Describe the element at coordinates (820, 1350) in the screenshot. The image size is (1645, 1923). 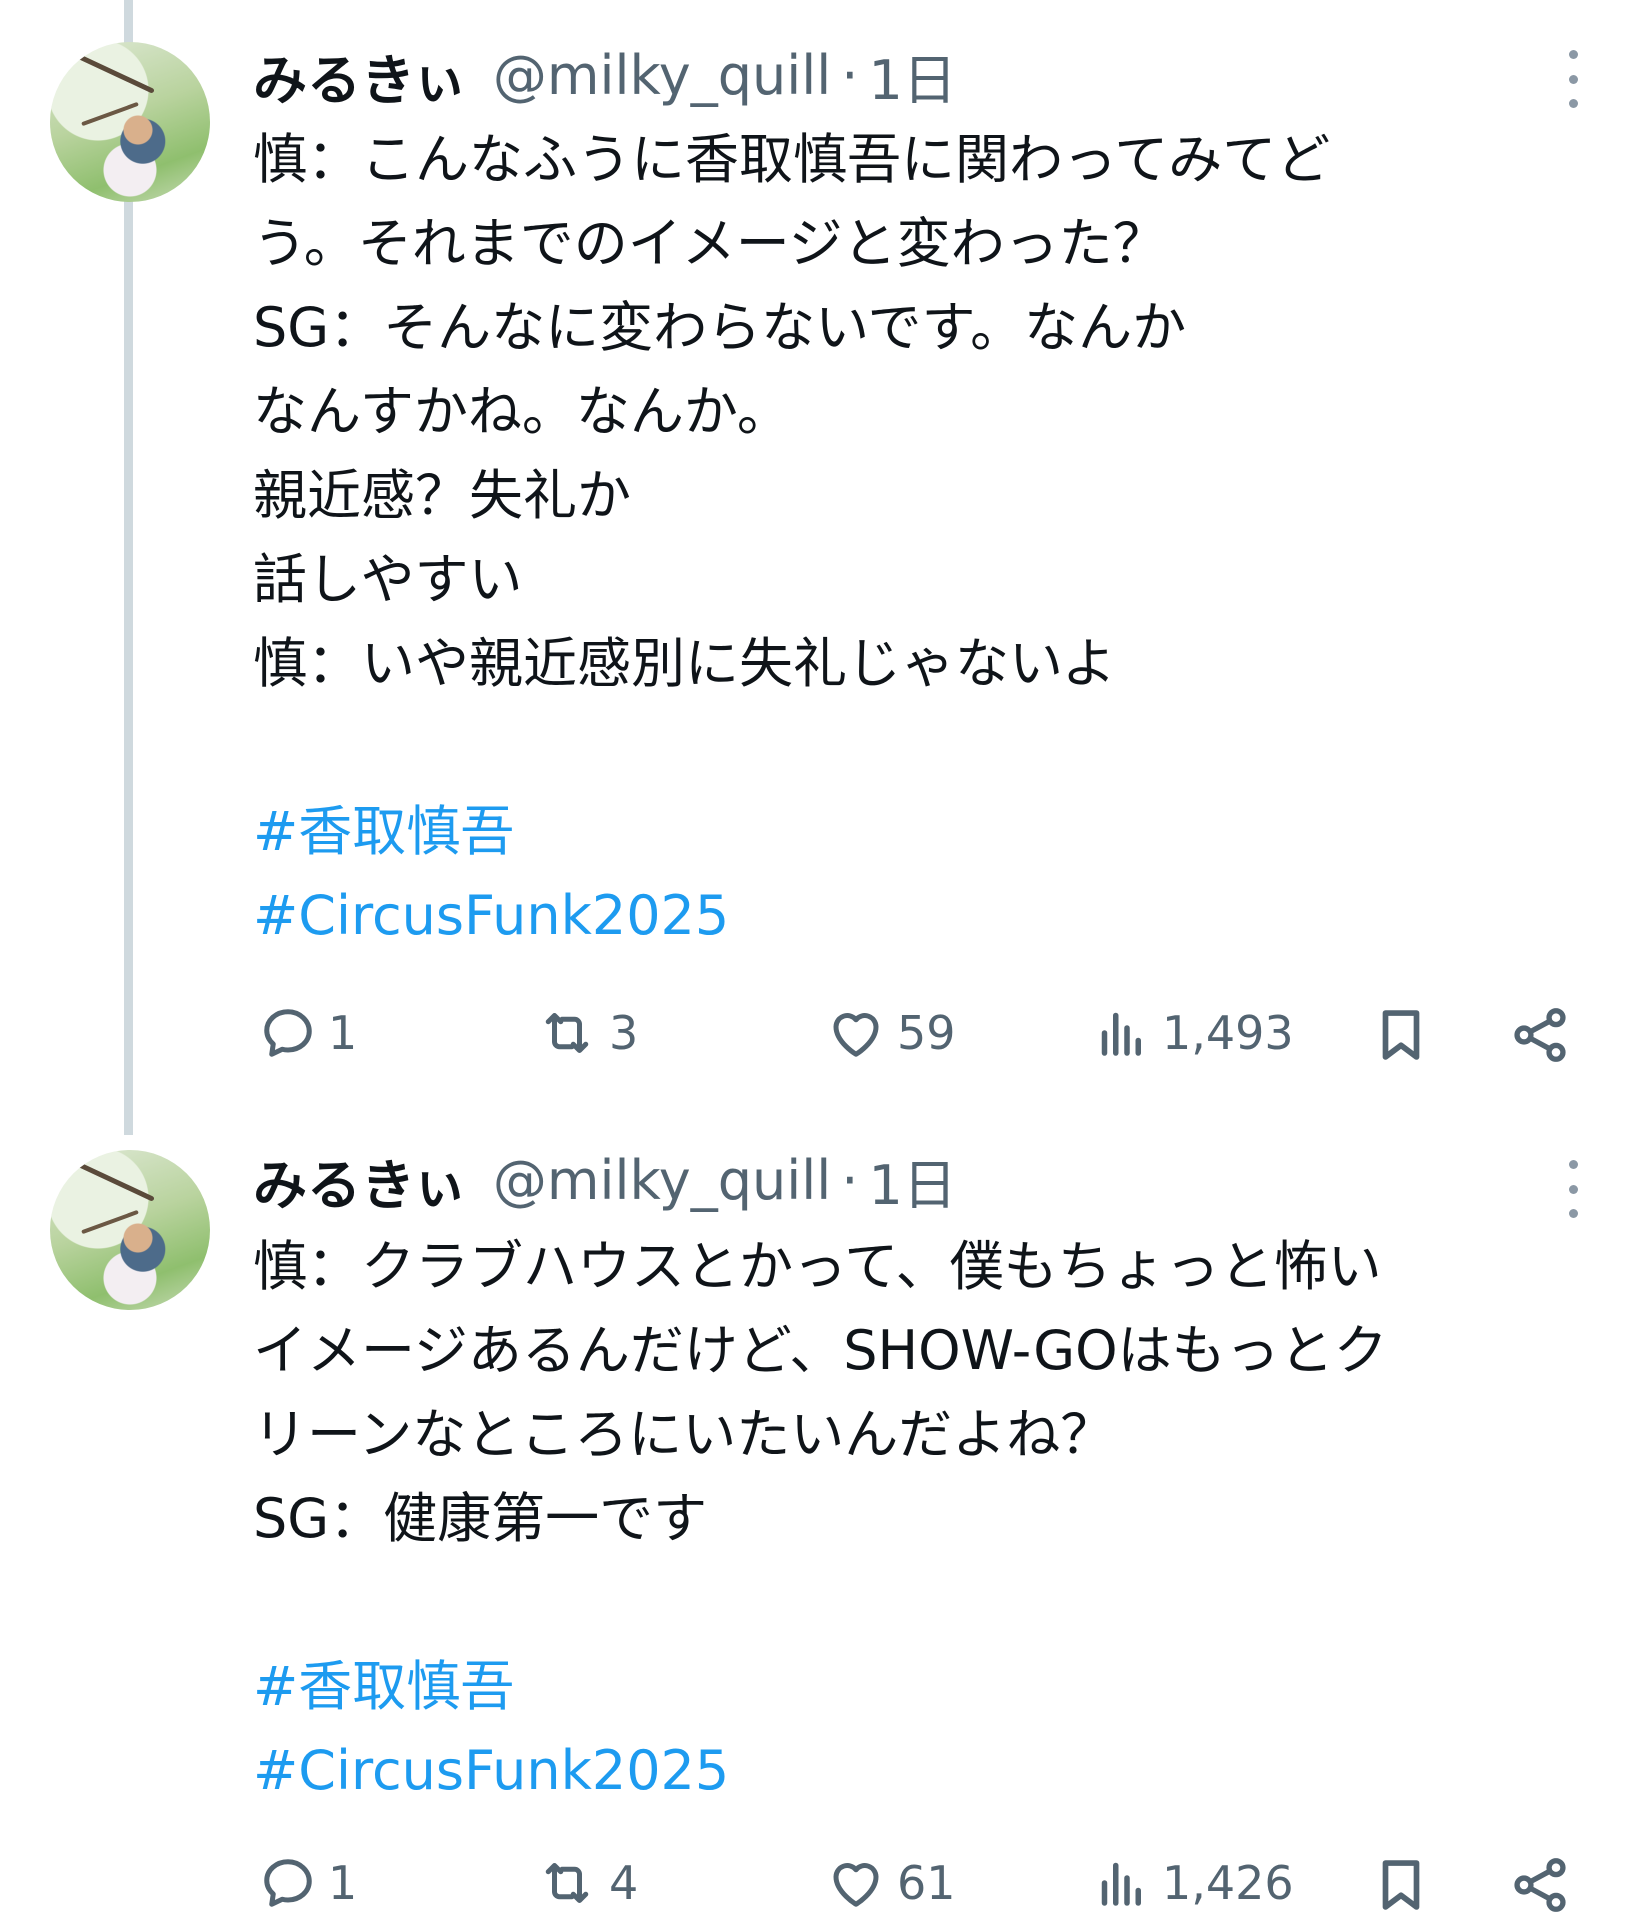
I see `tweet-text-line: イメージあるんだけど、SHOW-GOはもっとク` at that location.